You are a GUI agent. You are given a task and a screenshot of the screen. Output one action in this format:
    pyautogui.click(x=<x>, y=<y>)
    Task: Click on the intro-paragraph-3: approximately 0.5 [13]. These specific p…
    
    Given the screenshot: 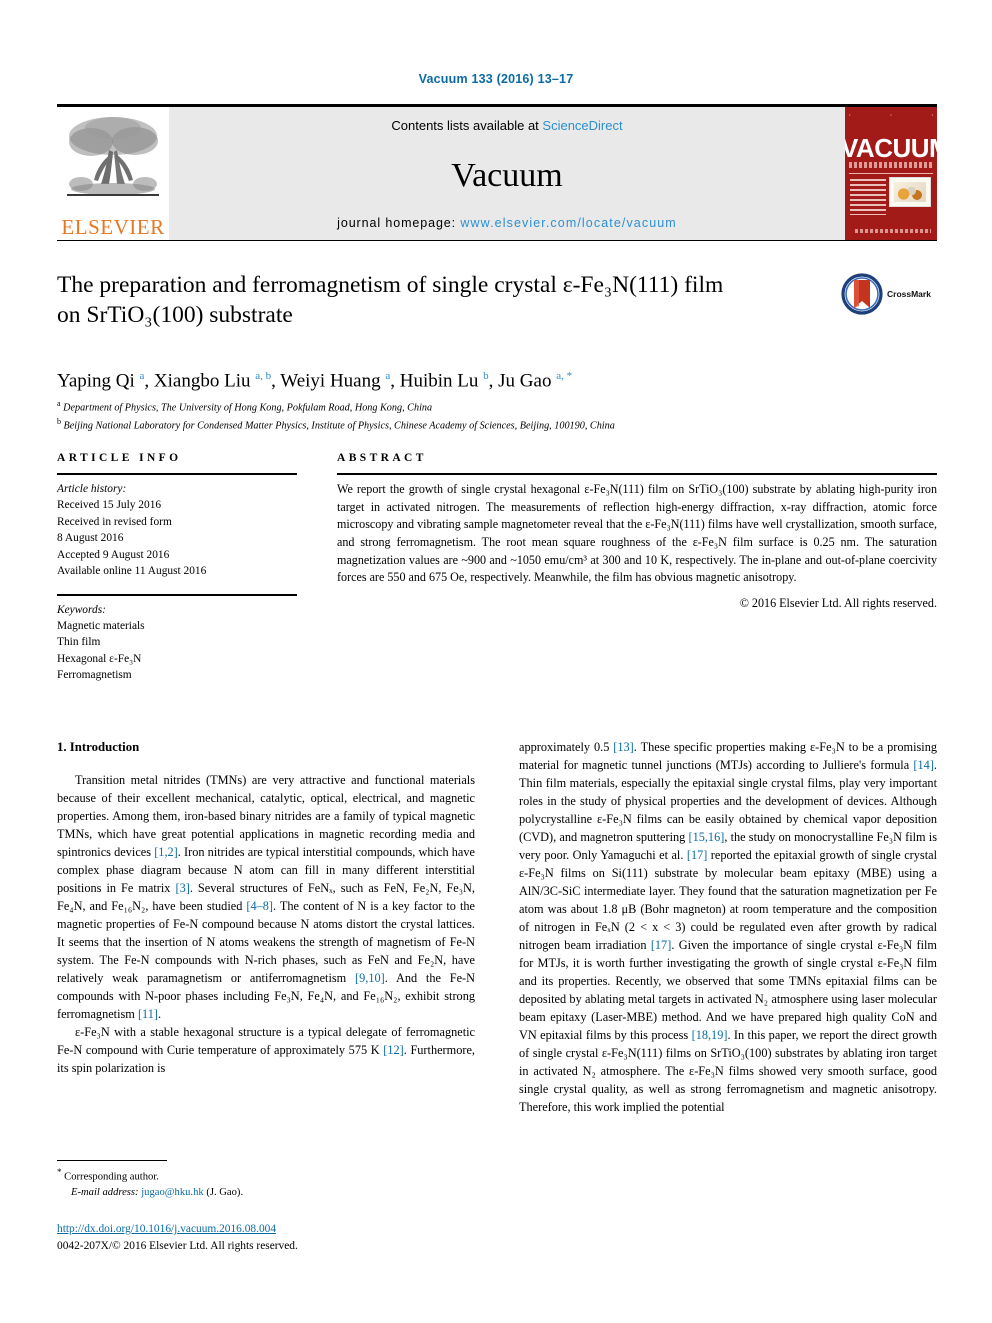 What is the action you would take?
    pyautogui.click(x=728, y=927)
    